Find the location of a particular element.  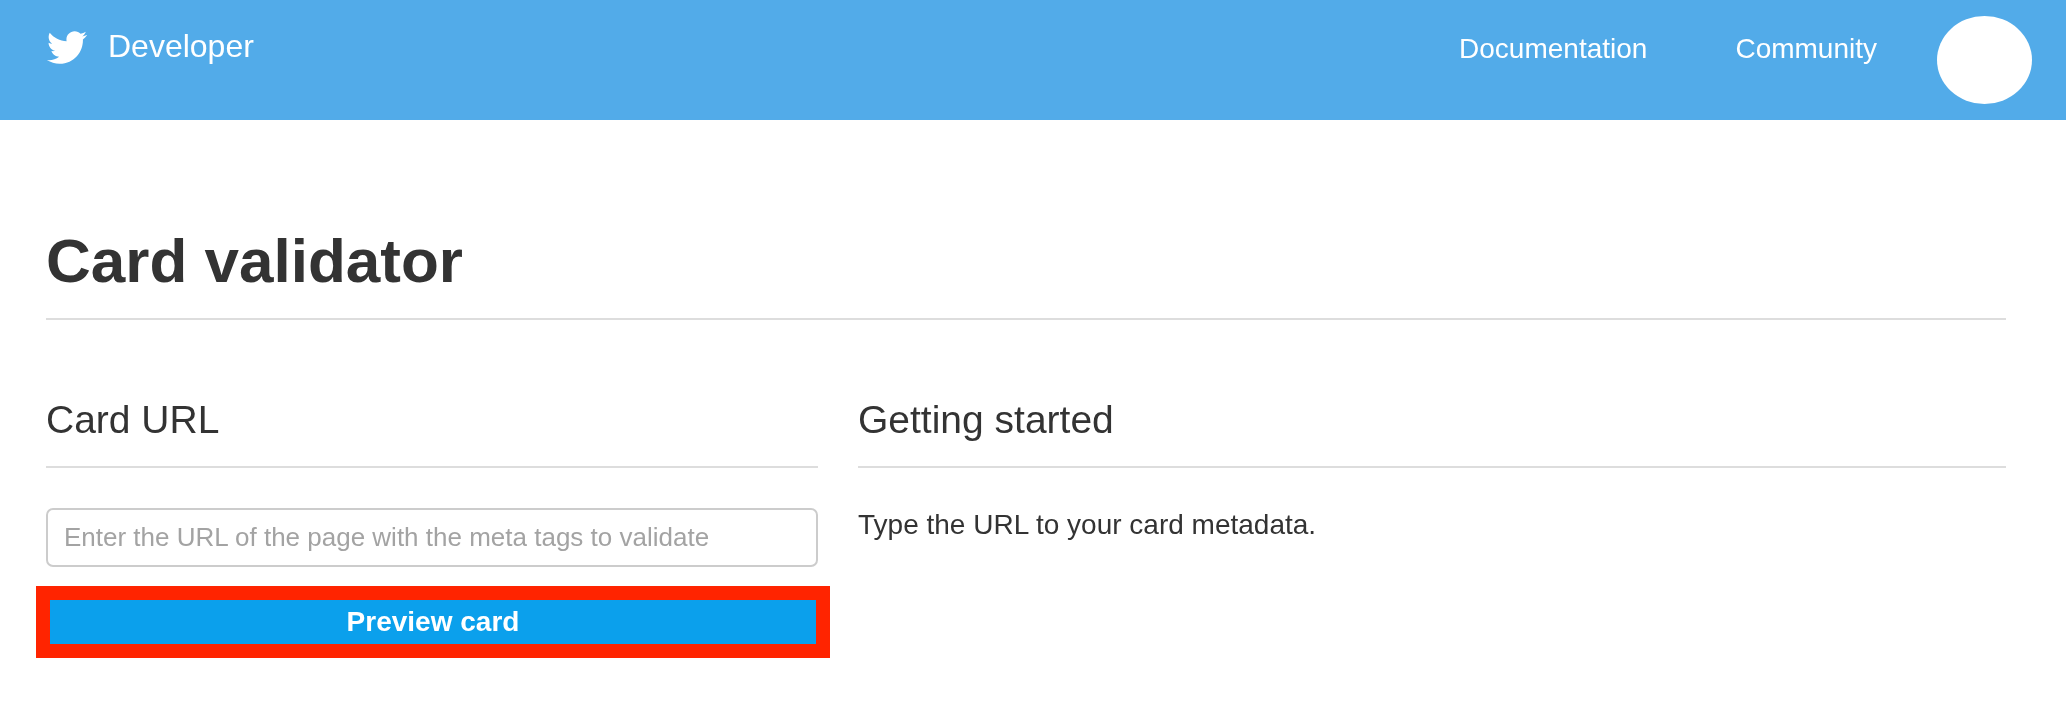

nav-link: Documentation is located at coordinates (1553, 49).